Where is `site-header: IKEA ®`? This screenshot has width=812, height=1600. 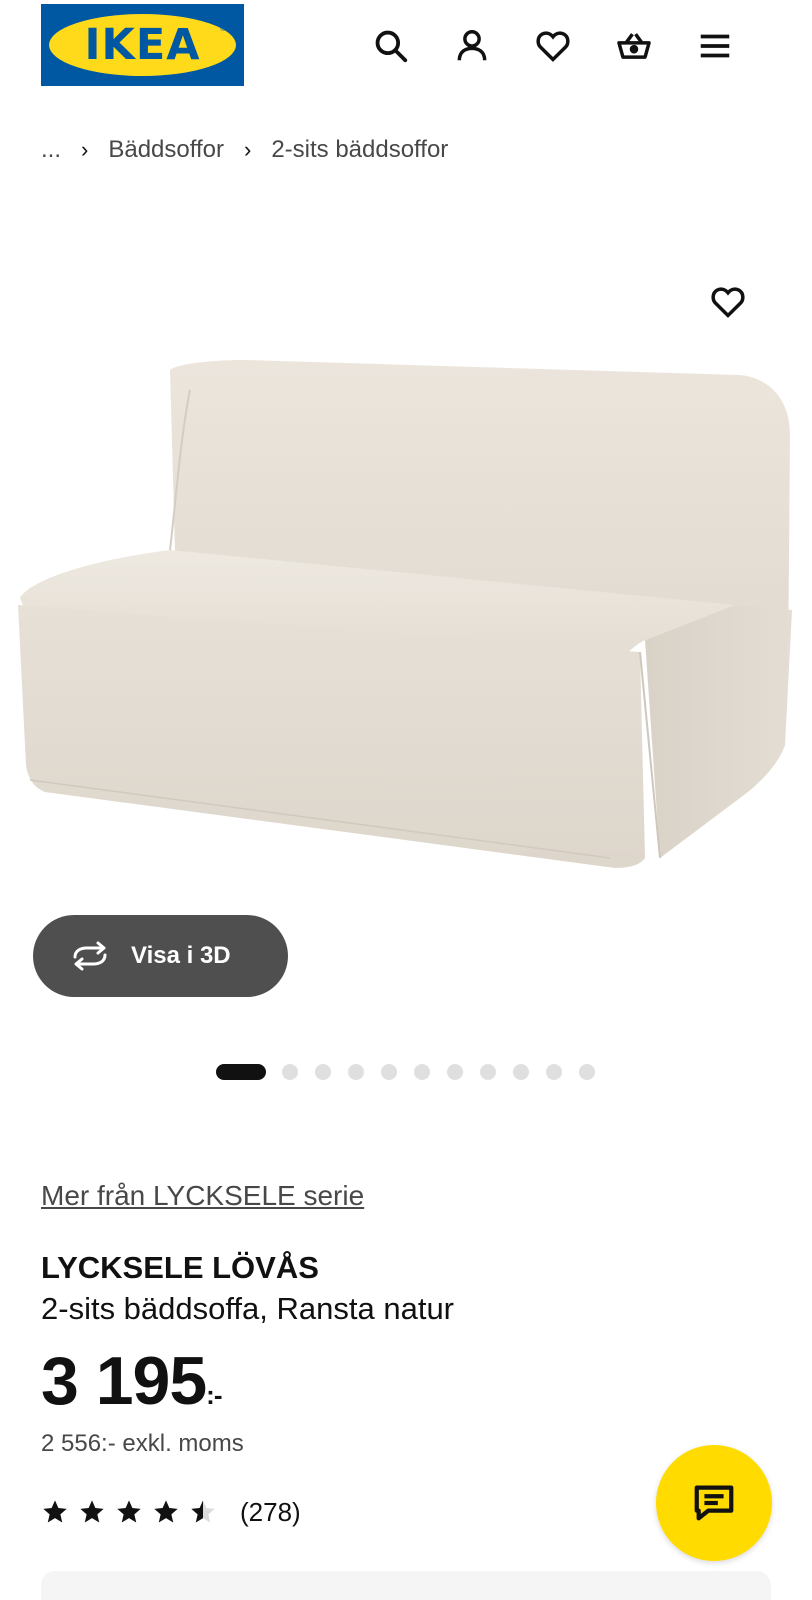 site-header: IKEA ® is located at coordinates (406, 48).